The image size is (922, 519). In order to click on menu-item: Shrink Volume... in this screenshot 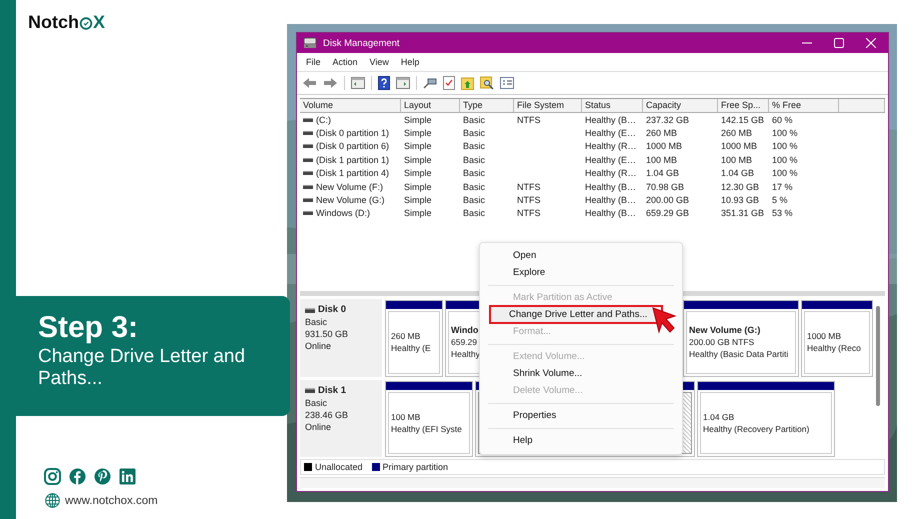, I will do `click(581, 373)`.